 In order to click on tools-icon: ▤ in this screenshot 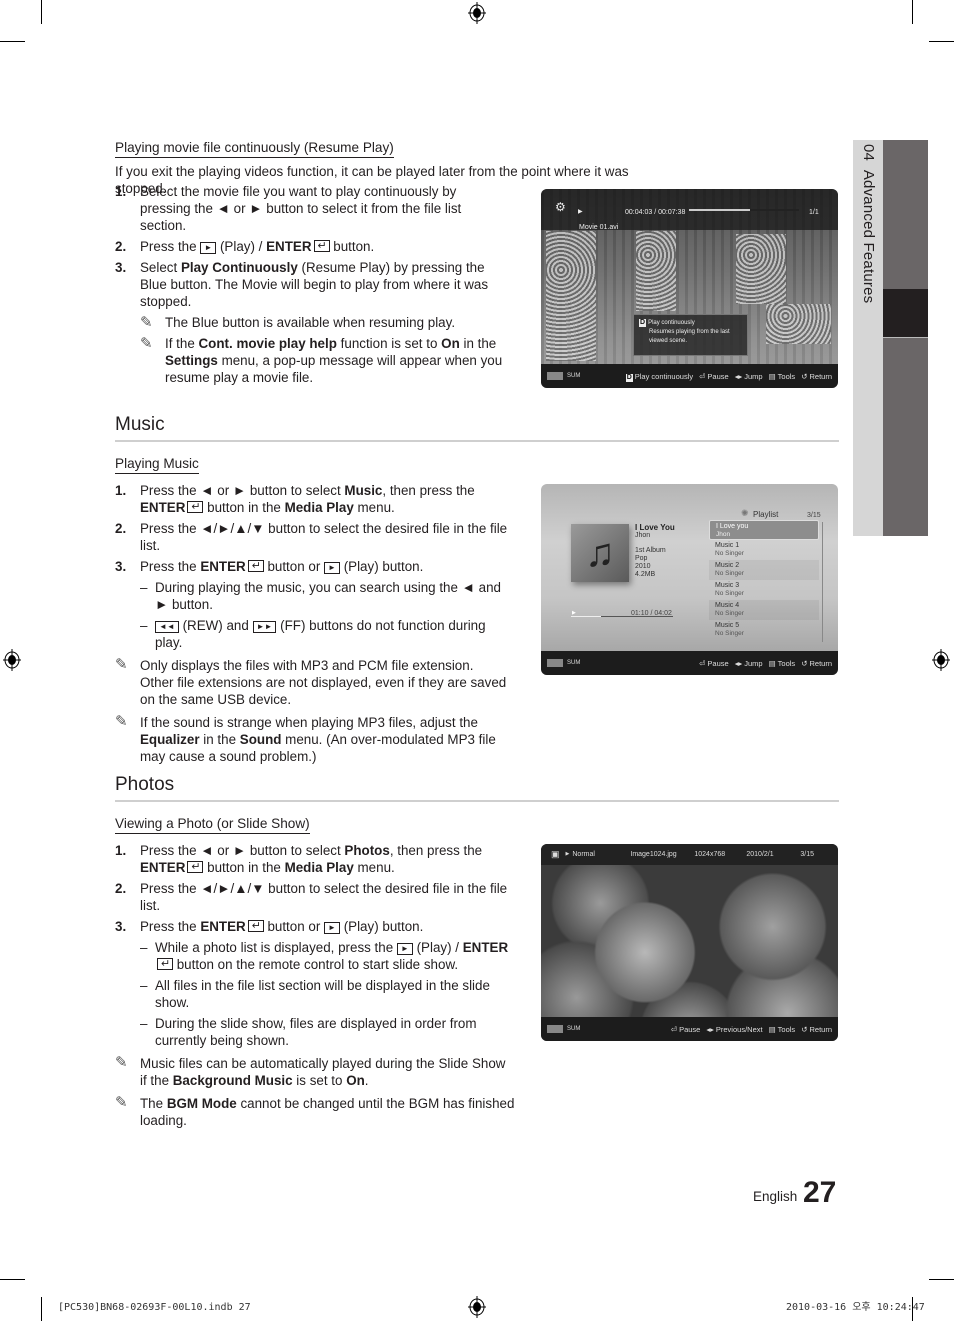, I will do `click(772, 376)`.